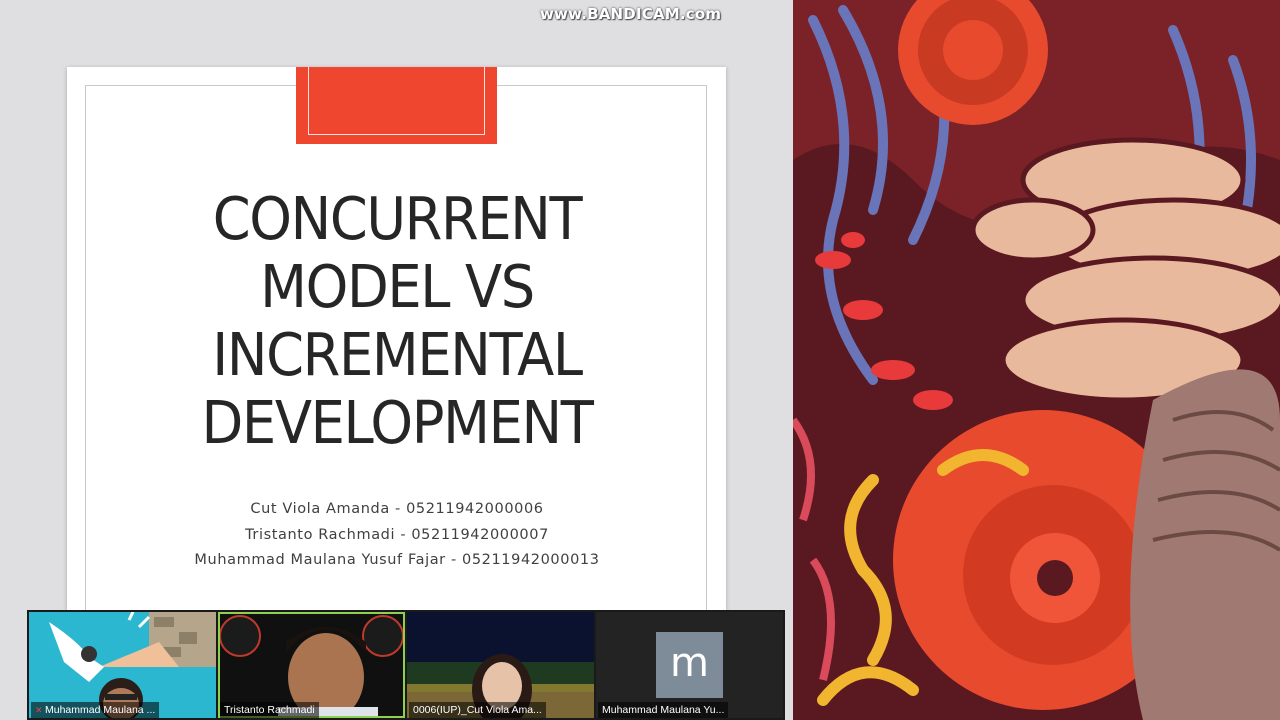 The width and height of the screenshot is (1280, 720). I want to click on participant-name: Tristanto Rachmadi, so click(269, 710).